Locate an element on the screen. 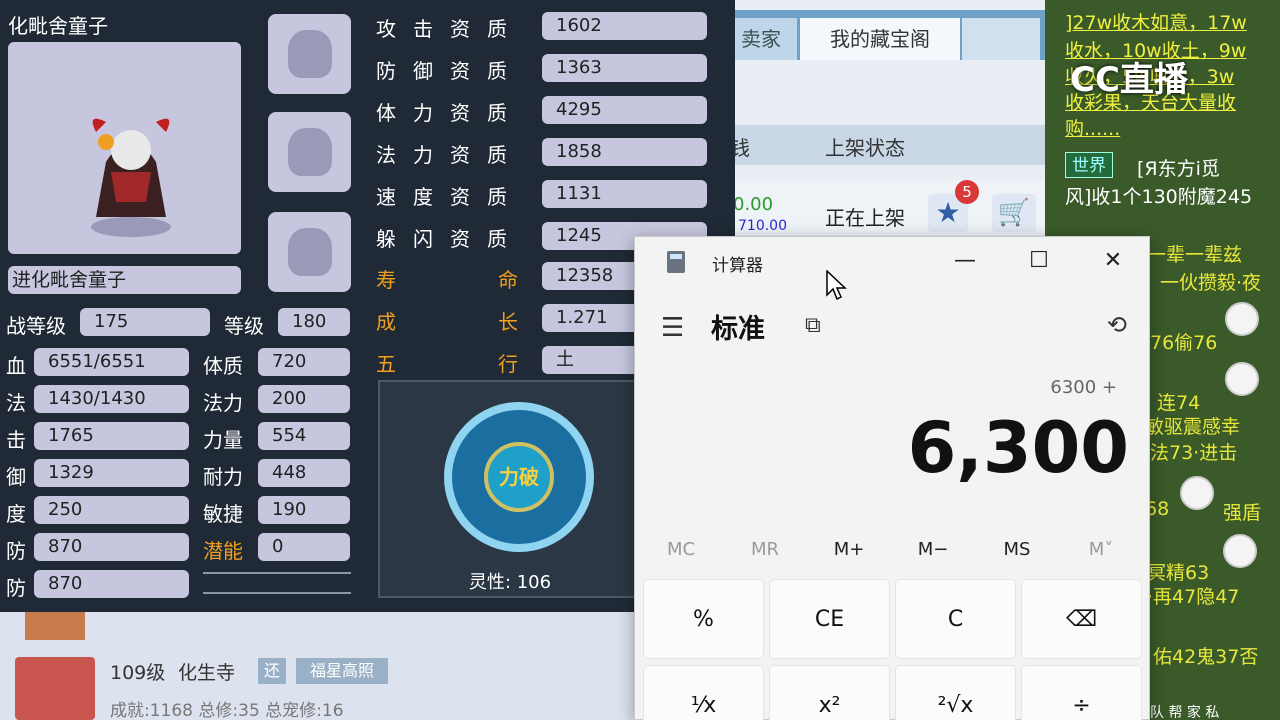  element-label-2: 行 is located at coordinates (508, 364).